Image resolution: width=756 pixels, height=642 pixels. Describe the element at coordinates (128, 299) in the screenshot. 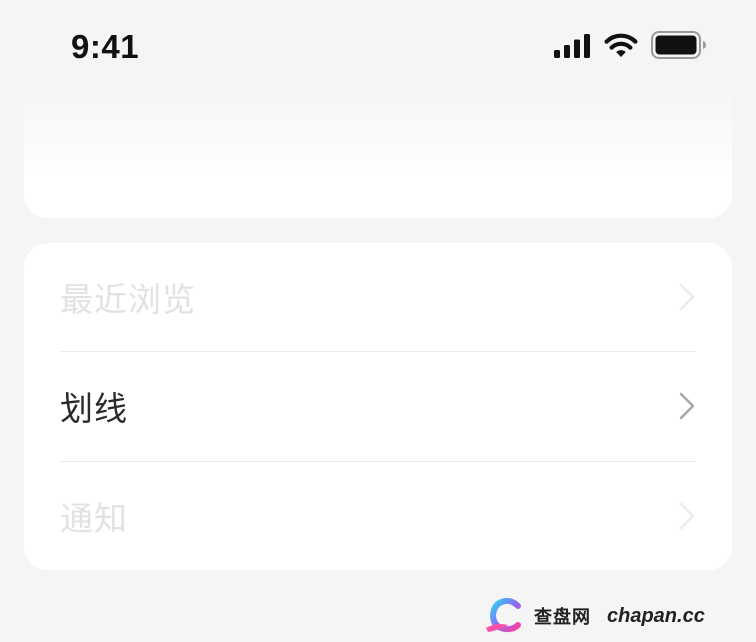

I see `menu-item-label: 最近浏览` at that location.